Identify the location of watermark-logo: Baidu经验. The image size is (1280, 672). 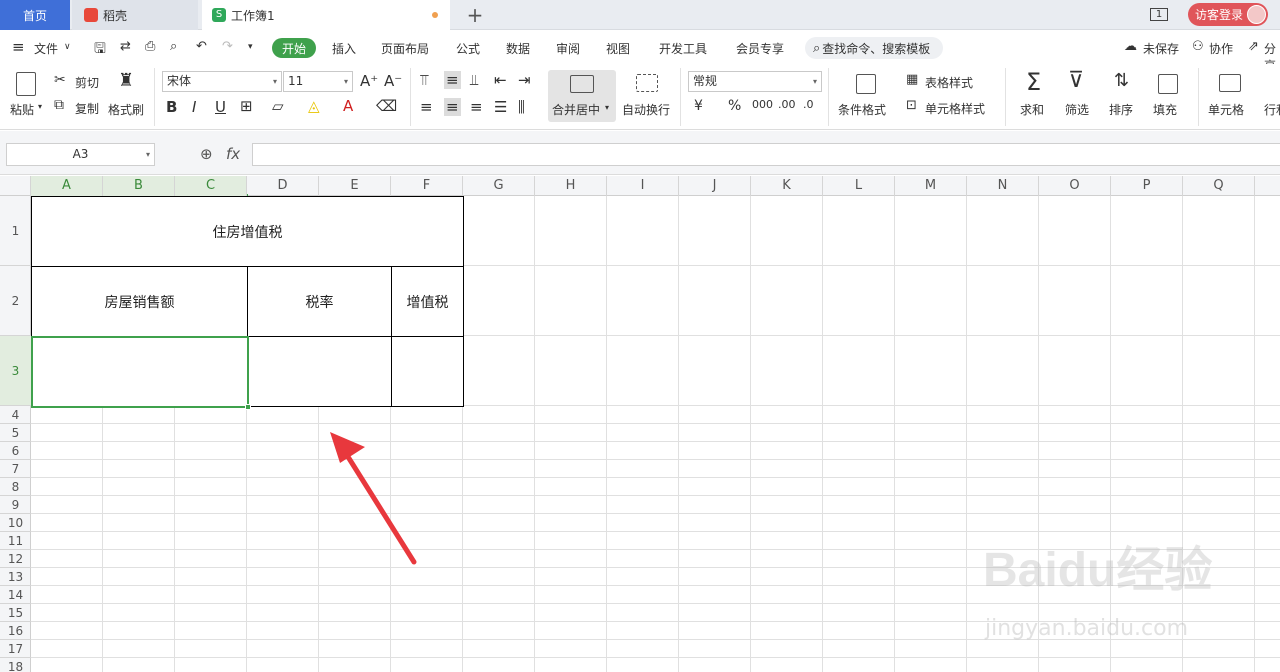
(1098, 570).